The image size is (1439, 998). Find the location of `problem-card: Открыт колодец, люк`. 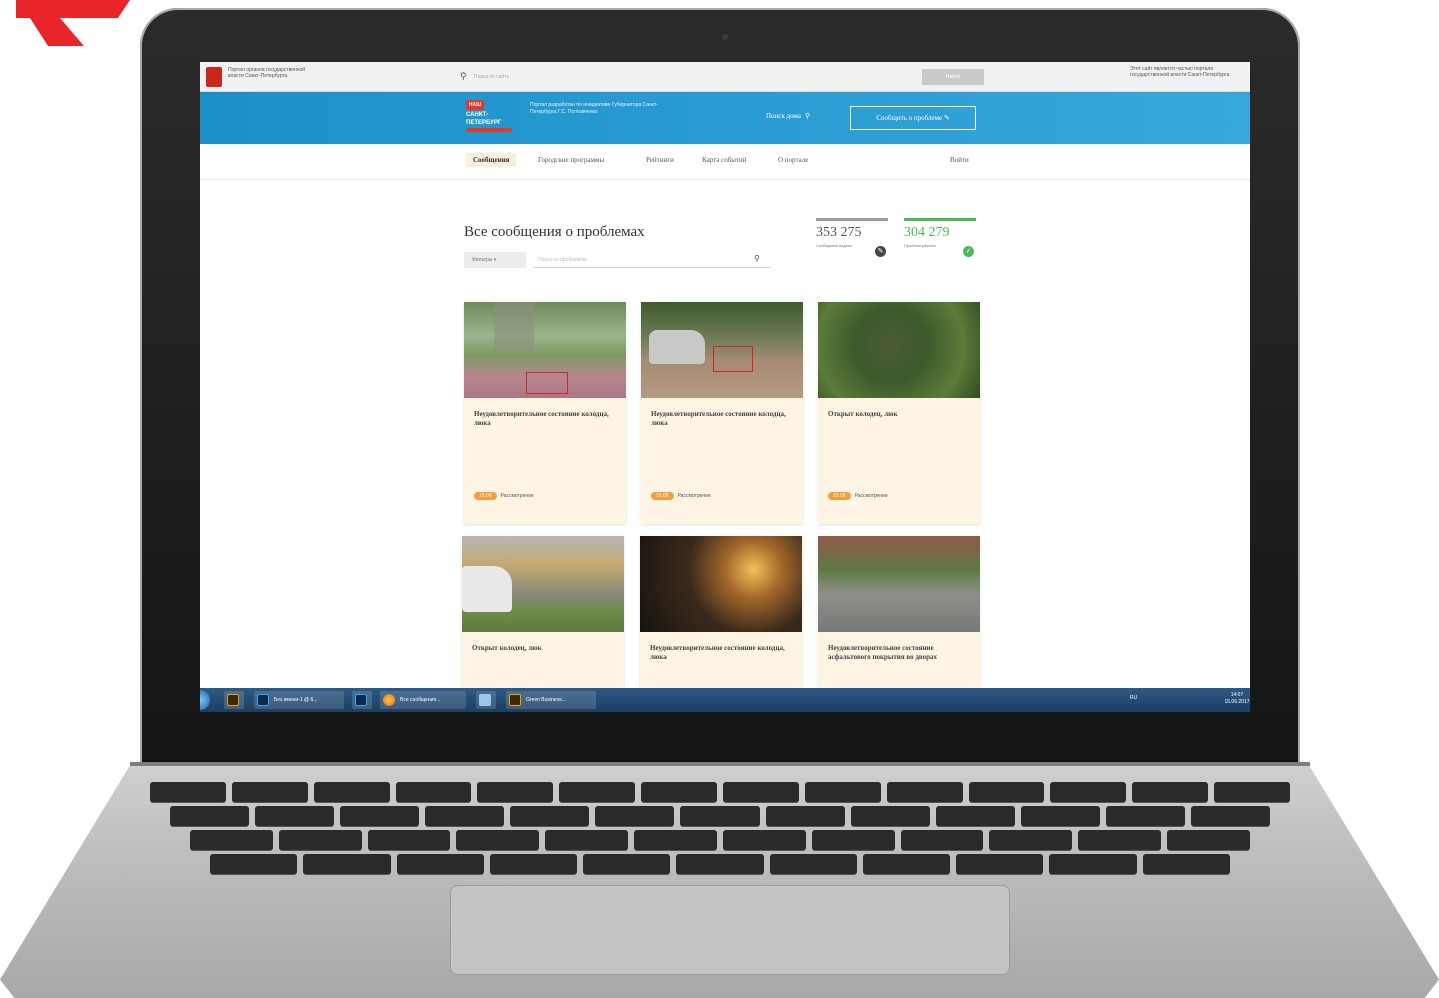

problem-card: Открыт колодец, люк is located at coordinates (543, 624).